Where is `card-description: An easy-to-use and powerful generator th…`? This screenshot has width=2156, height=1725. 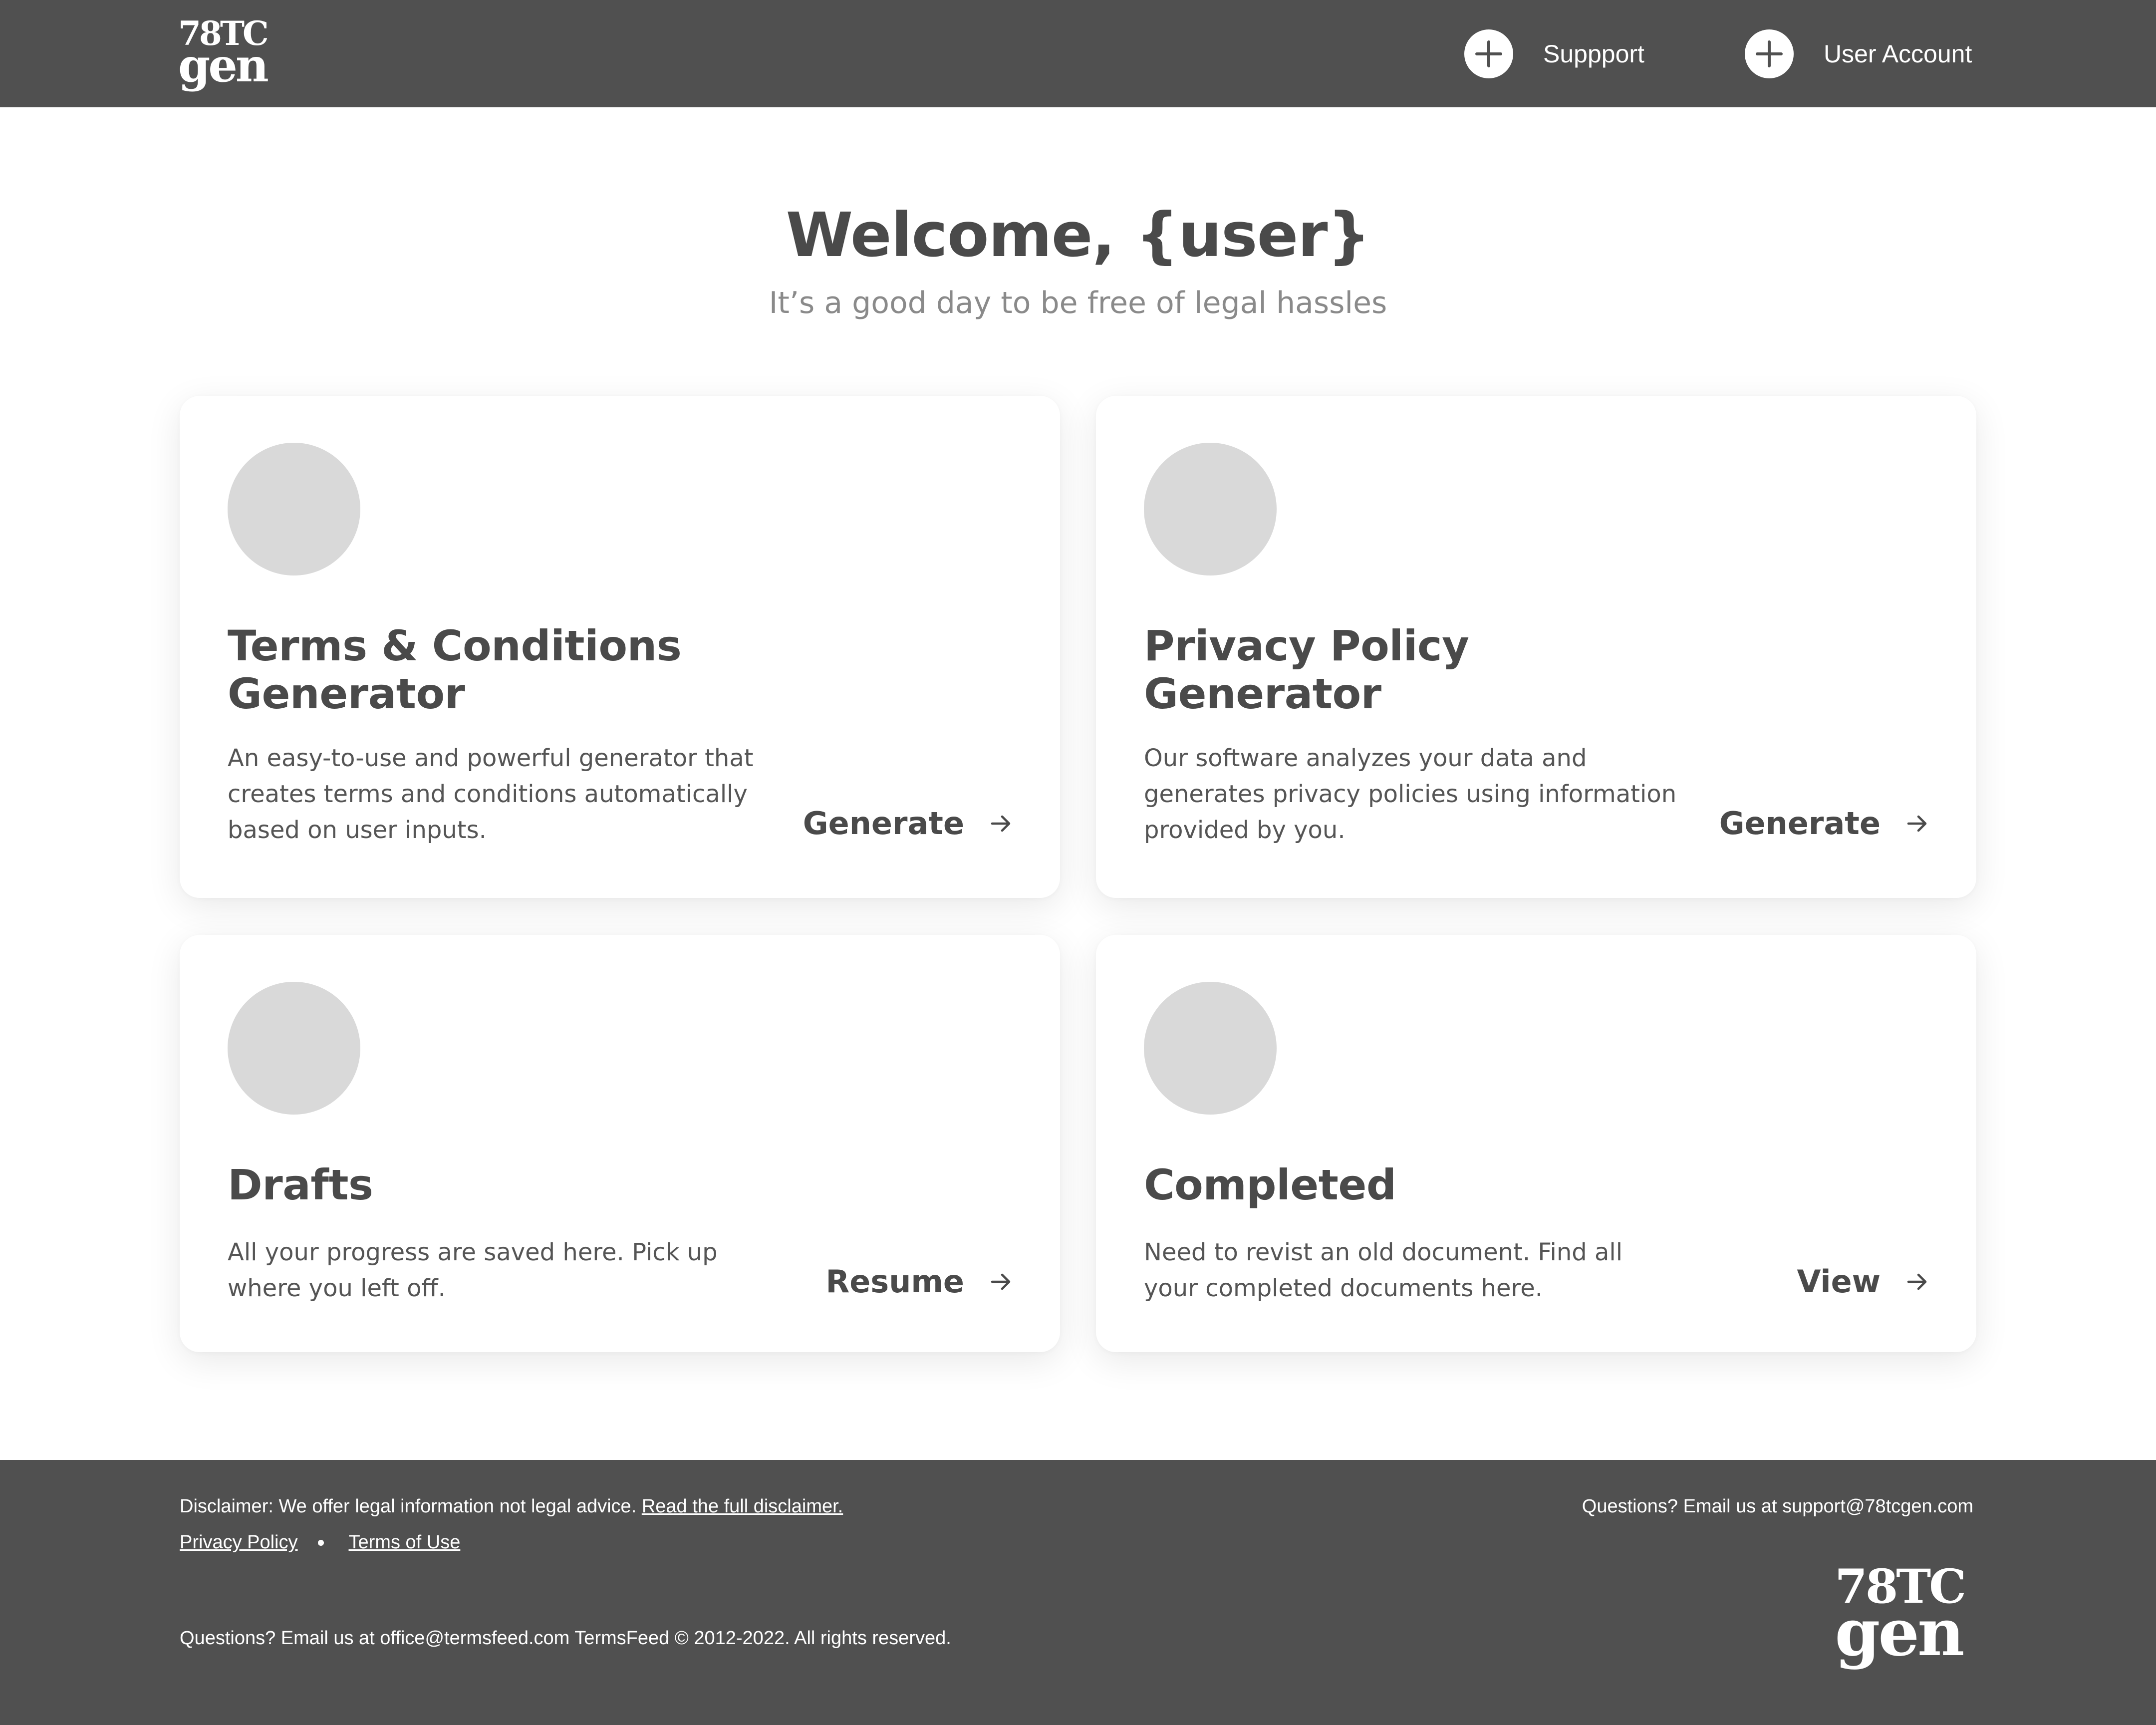 card-description: An easy-to-use and powerful generator th… is located at coordinates (491, 794).